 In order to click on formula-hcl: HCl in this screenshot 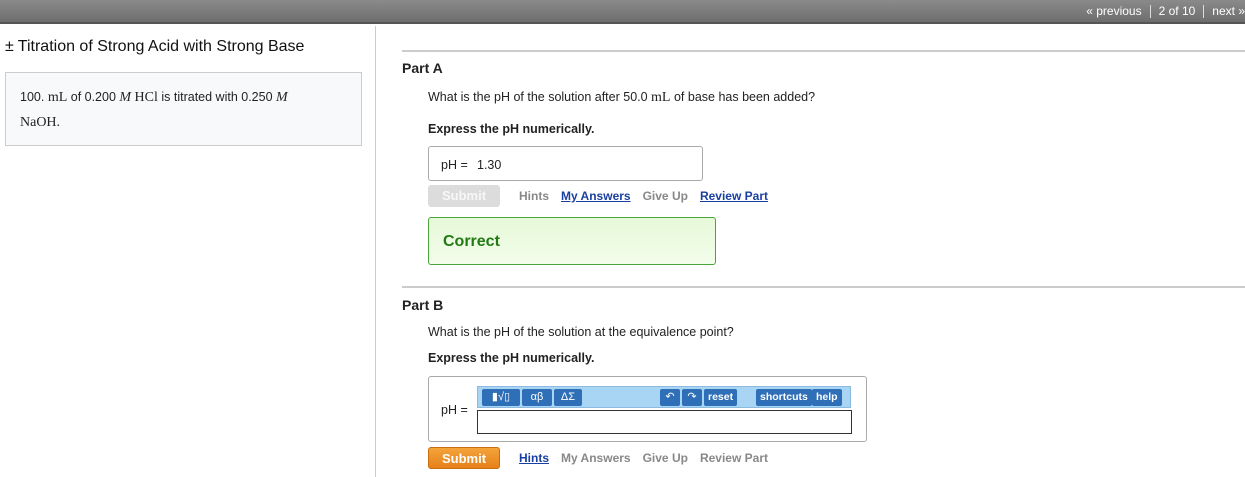, I will do `click(146, 97)`.